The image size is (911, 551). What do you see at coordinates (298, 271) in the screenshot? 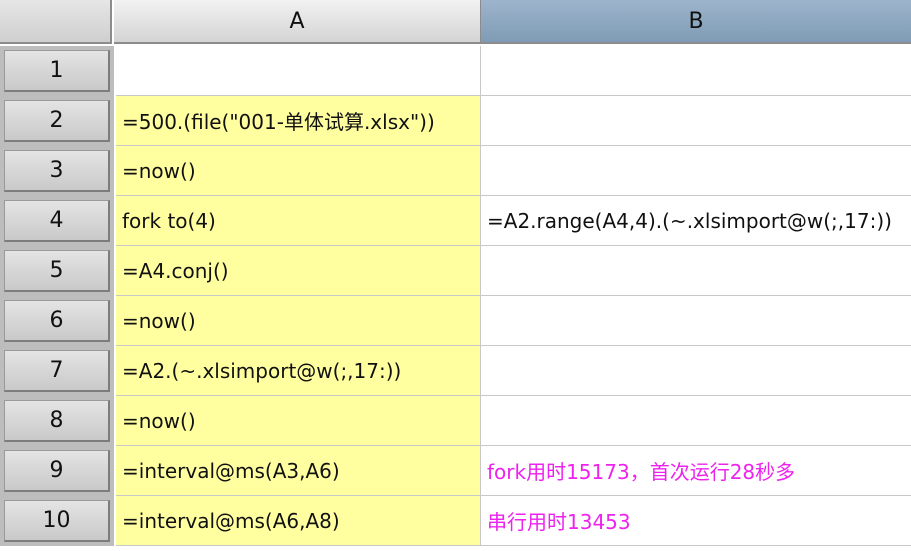
I see `cell-a5: =A4.conj()` at bounding box center [298, 271].